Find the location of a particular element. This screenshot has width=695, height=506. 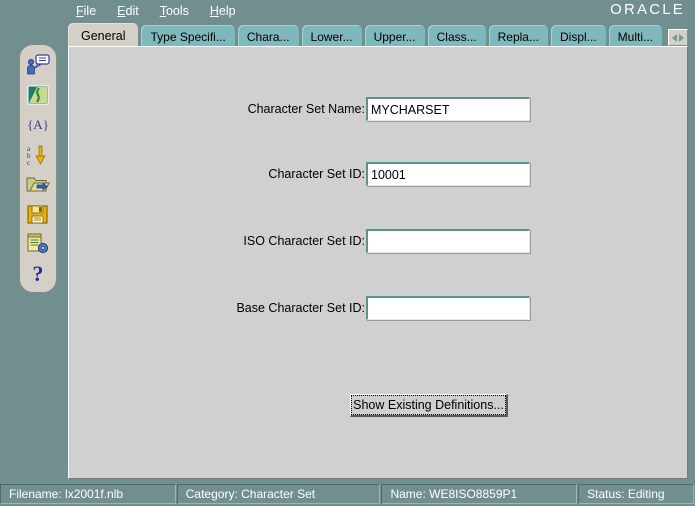

input-character-set-id-frame: 10001 is located at coordinates (448, 174).